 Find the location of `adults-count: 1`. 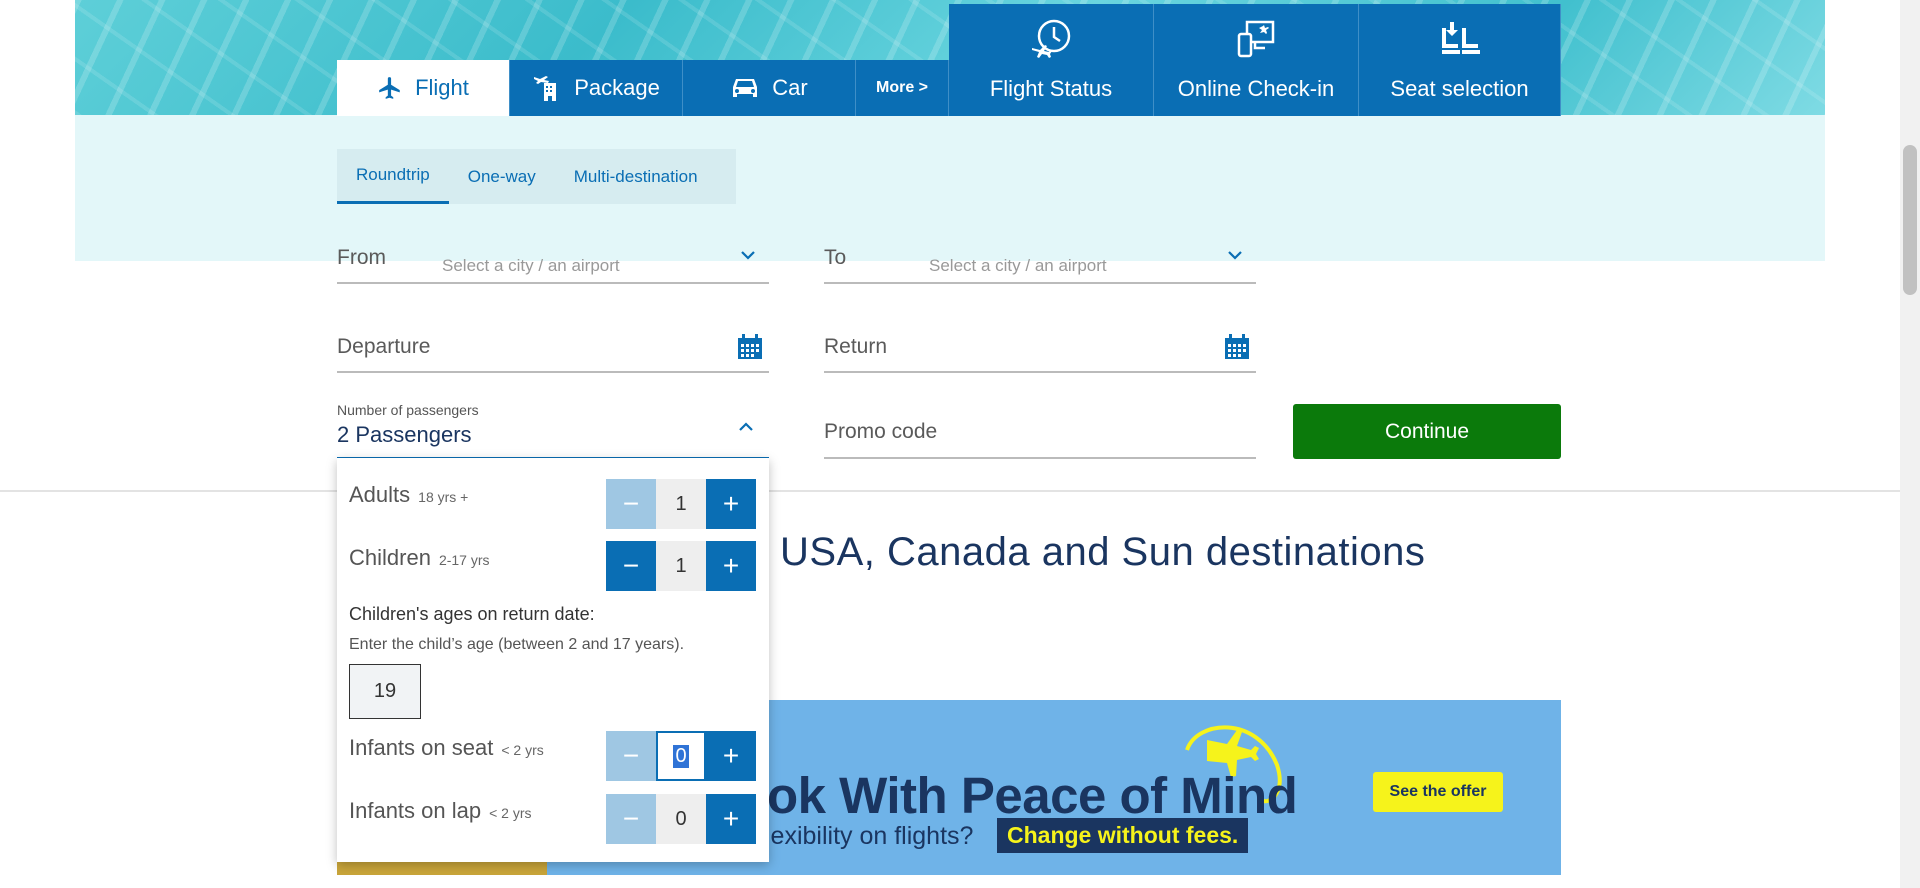

adults-count: 1 is located at coordinates (681, 504).